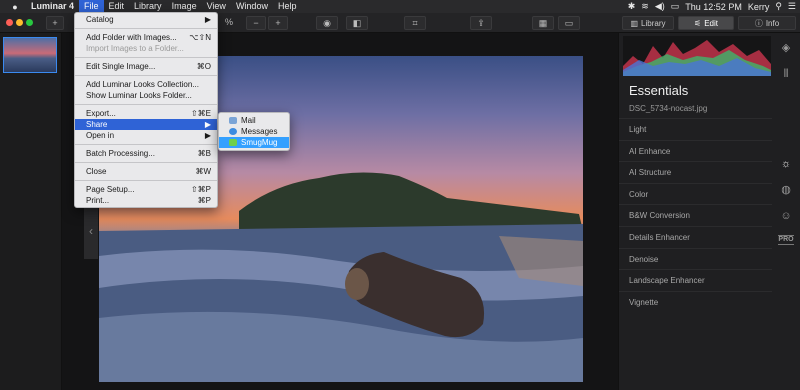  I want to click on pro-icon: PRO, so click(786, 240).